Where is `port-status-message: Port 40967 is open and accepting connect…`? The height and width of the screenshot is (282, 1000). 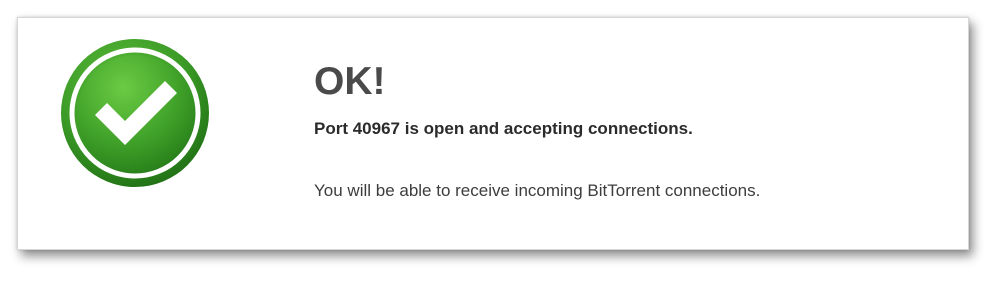
port-status-message: Port 40967 is open and accepting connect… is located at coordinates (503, 128).